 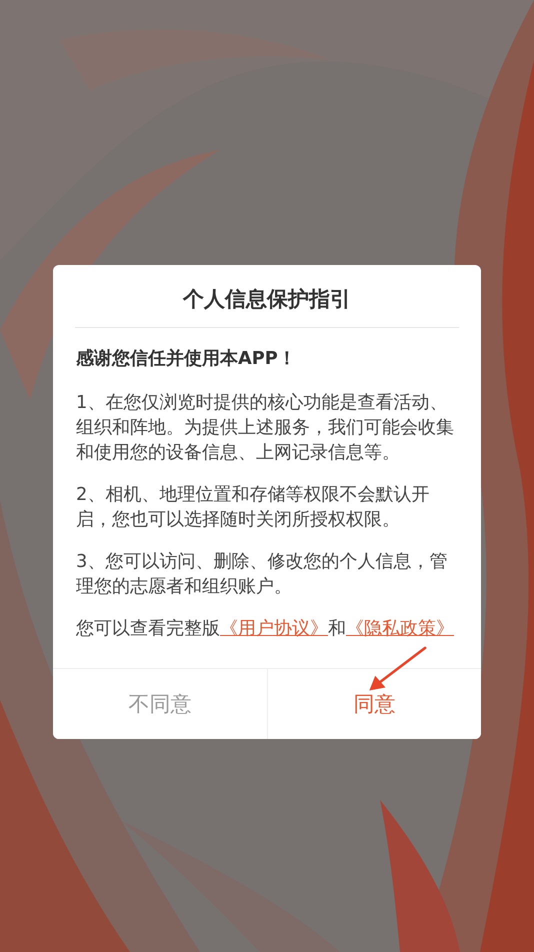 What do you see at coordinates (253, 507) in the screenshot?
I see `paragraph: 2、相机、地理位置和存储等权限不会默认开启，您也可以选择随时关闭所授权权限。` at bounding box center [253, 507].